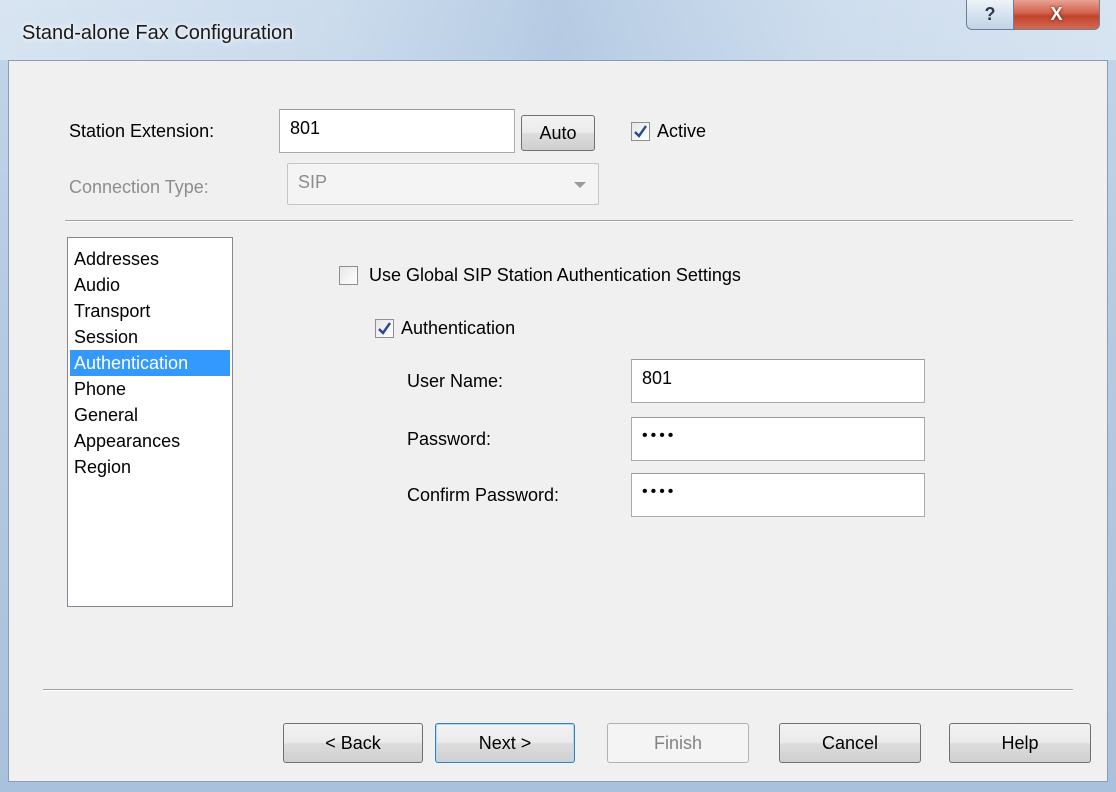 Image resolution: width=1116 pixels, height=792 pixels. What do you see at coordinates (150, 389) in the screenshot?
I see `sidebar-item-phone: Phone` at bounding box center [150, 389].